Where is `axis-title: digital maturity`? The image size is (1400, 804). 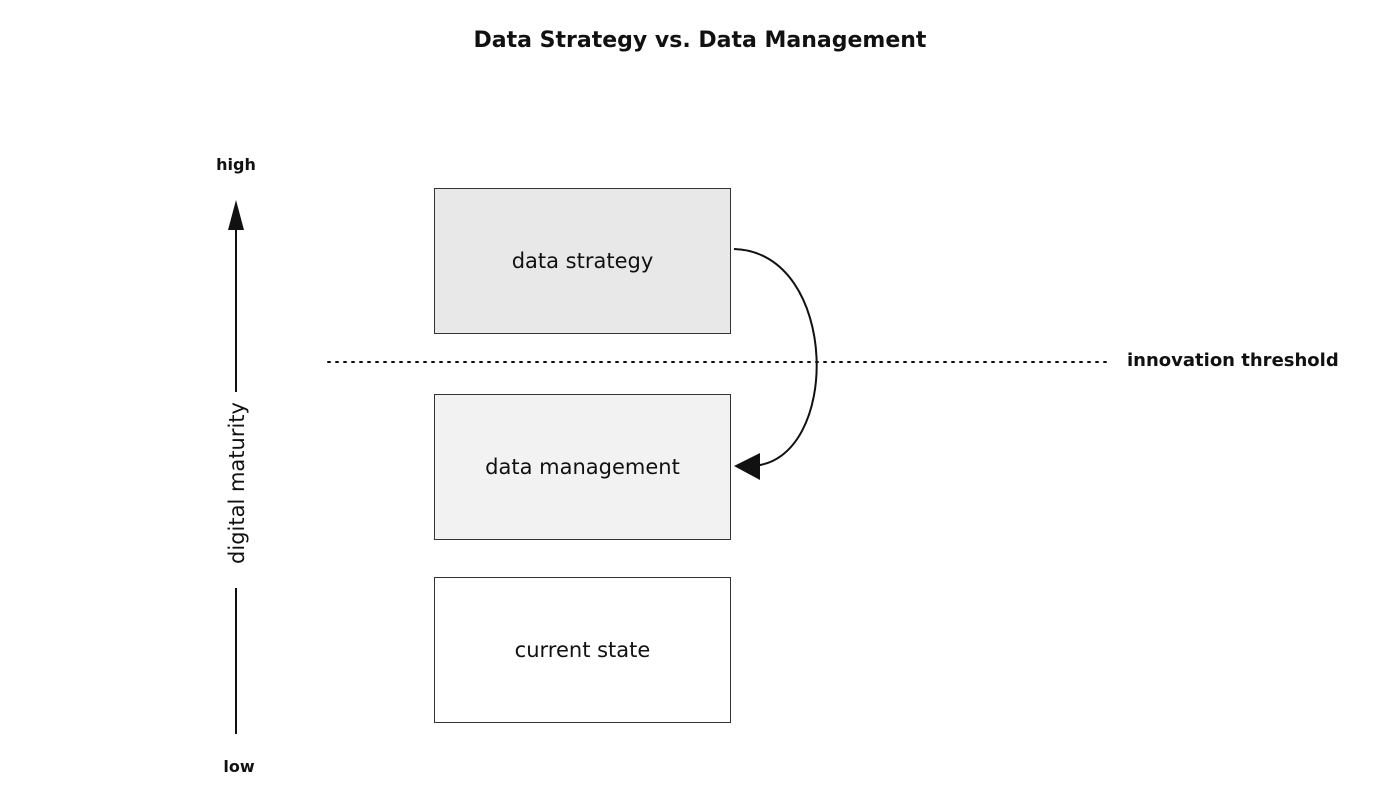 axis-title: digital maturity is located at coordinates (237, 483).